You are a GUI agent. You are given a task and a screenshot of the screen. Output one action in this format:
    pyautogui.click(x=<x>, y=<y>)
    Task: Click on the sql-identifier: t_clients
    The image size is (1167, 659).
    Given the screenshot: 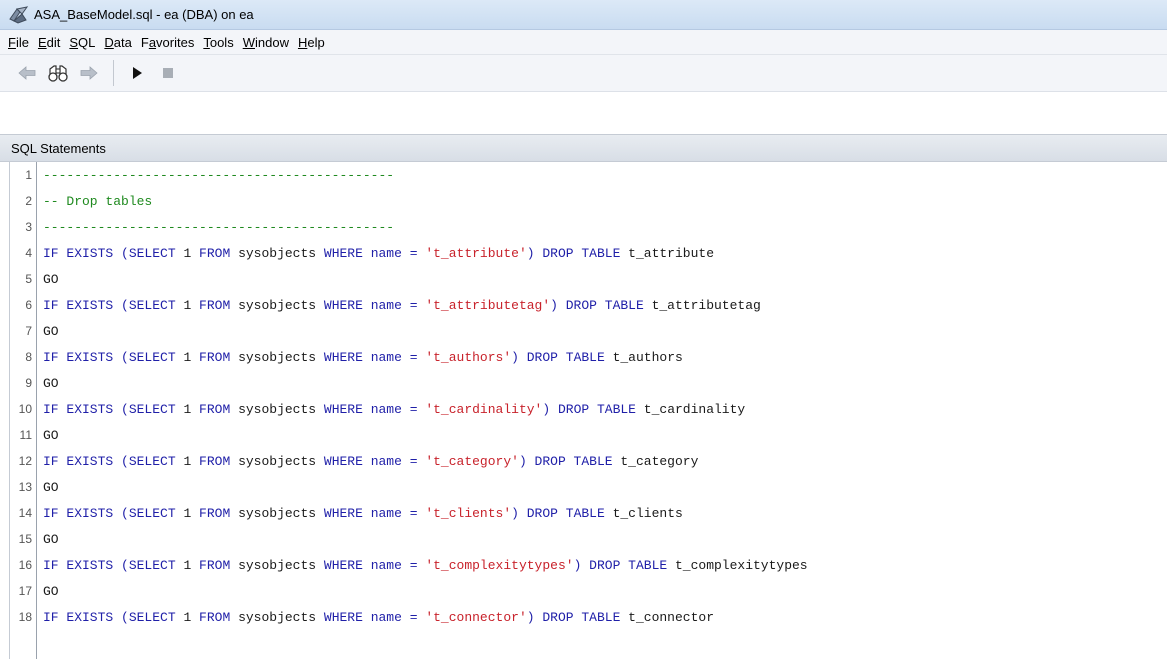 What is the action you would take?
    pyautogui.click(x=643, y=513)
    